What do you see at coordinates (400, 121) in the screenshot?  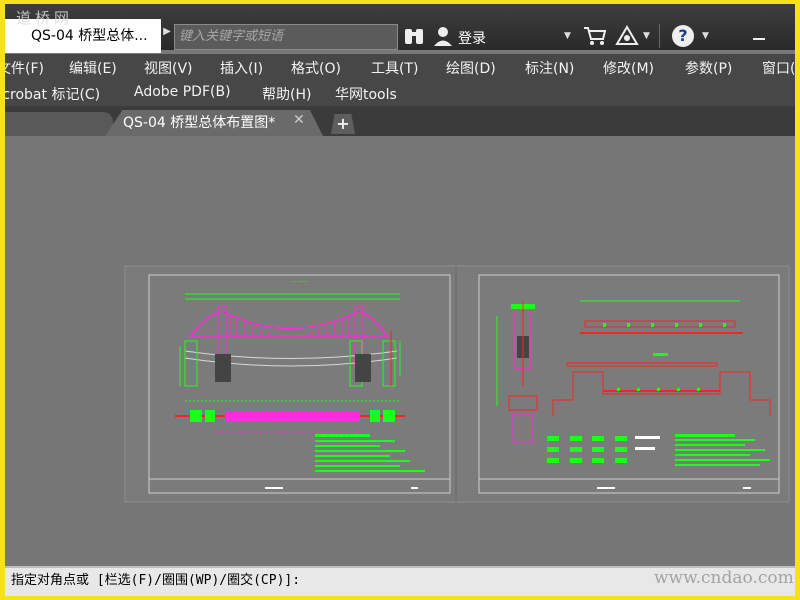 I see `document-tab-bar: QS-04 桥型总体布置图*` at bounding box center [400, 121].